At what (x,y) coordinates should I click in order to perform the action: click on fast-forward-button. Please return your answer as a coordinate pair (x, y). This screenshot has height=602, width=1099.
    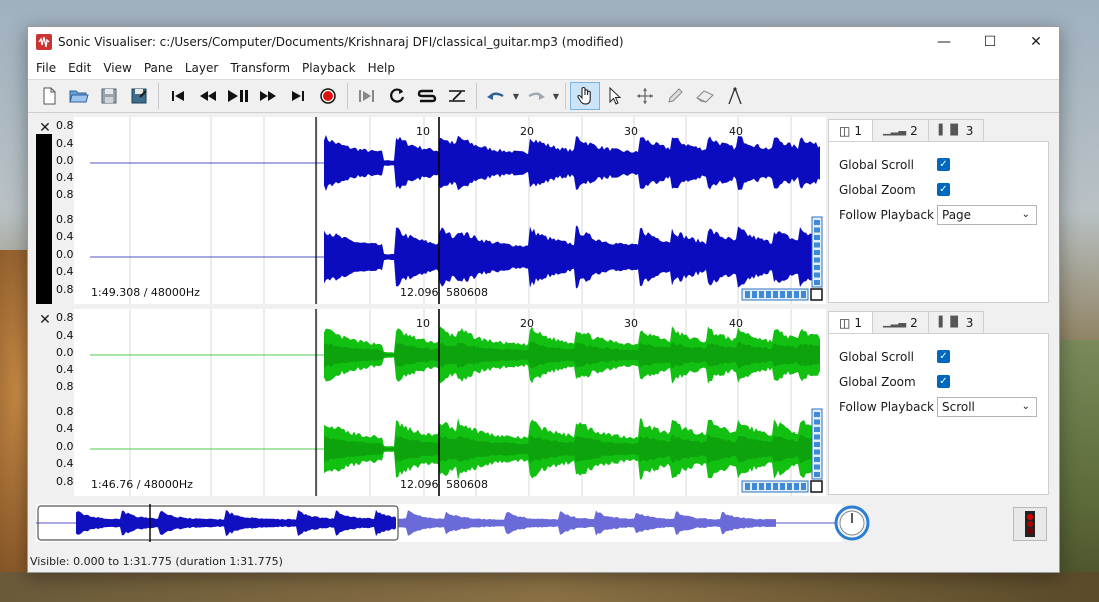
    Looking at the image, I should click on (268, 96).